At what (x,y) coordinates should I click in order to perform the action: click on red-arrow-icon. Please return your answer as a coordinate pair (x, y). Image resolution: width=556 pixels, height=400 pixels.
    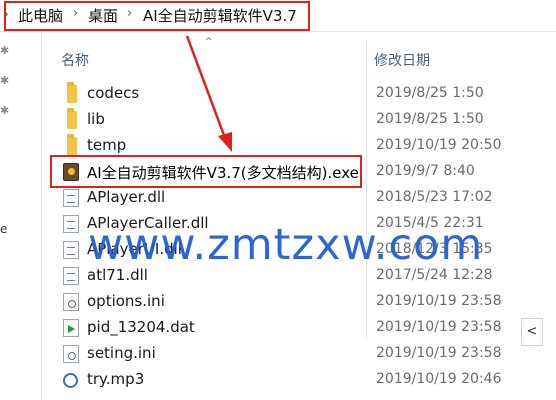
    Looking at the image, I should click on (208, 93).